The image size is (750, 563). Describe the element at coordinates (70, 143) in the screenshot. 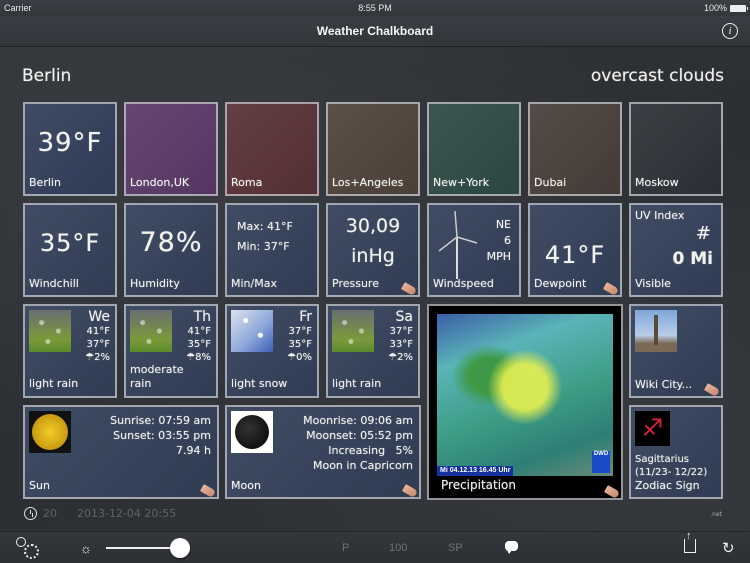

I see `city-temp: 39°F` at that location.